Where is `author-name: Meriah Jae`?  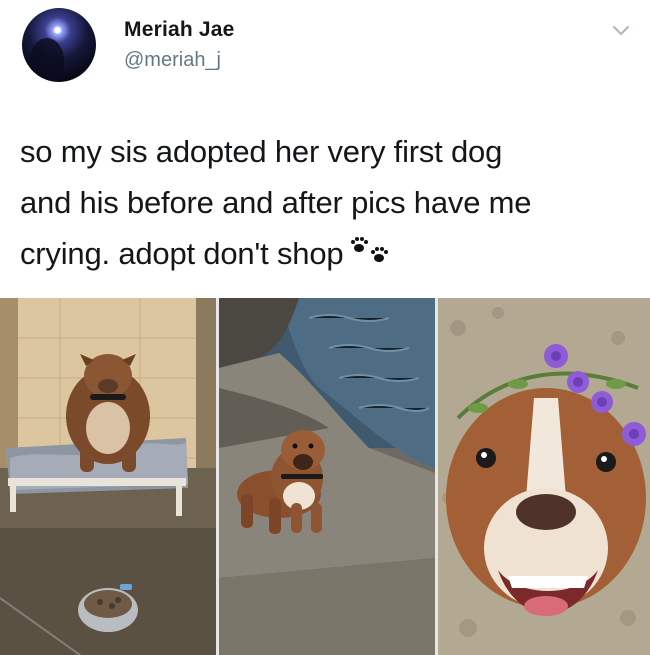 author-name: Meriah Jae is located at coordinates (179, 30).